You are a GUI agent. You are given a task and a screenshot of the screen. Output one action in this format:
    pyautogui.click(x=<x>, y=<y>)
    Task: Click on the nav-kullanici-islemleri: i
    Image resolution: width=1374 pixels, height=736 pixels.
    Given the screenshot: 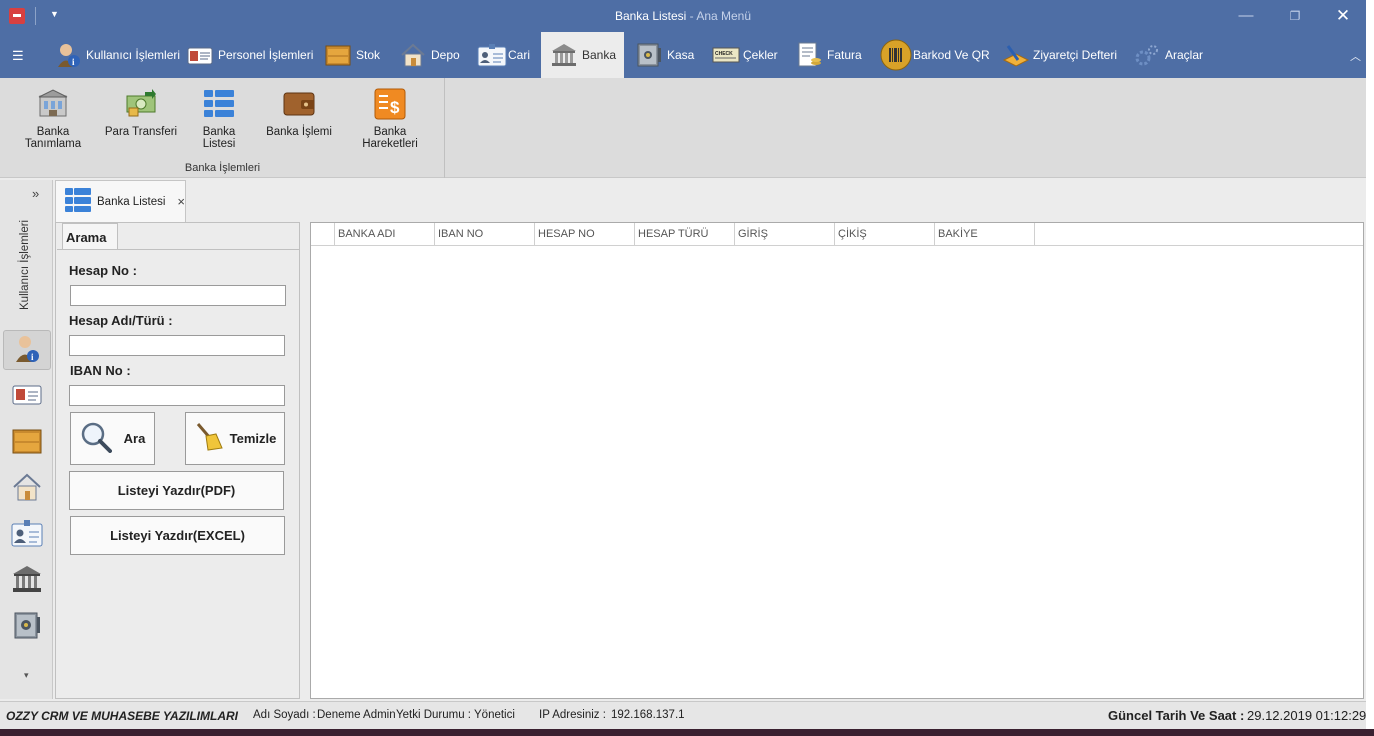 What is the action you would take?
    pyautogui.click(x=27, y=350)
    